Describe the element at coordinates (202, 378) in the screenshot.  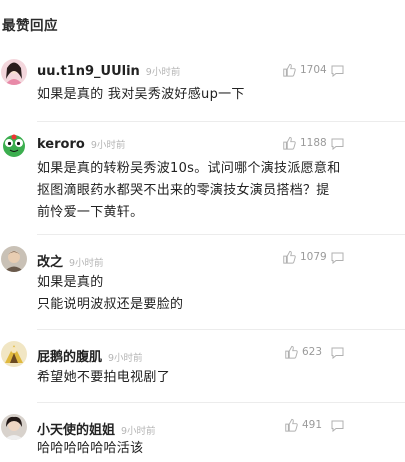
I see `comment-text: 希望她不要拍电视剧了` at that location.